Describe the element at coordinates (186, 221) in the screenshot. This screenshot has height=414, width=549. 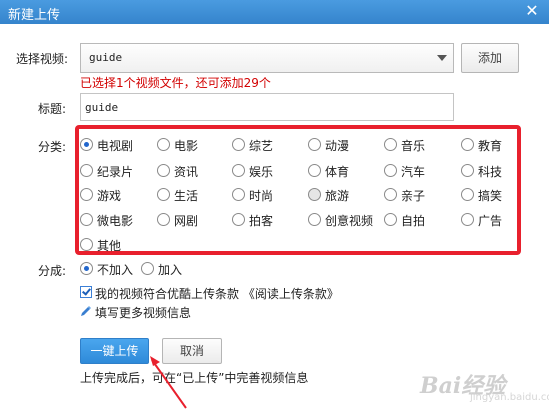
I see `category-label-text: 网剧` at that location.